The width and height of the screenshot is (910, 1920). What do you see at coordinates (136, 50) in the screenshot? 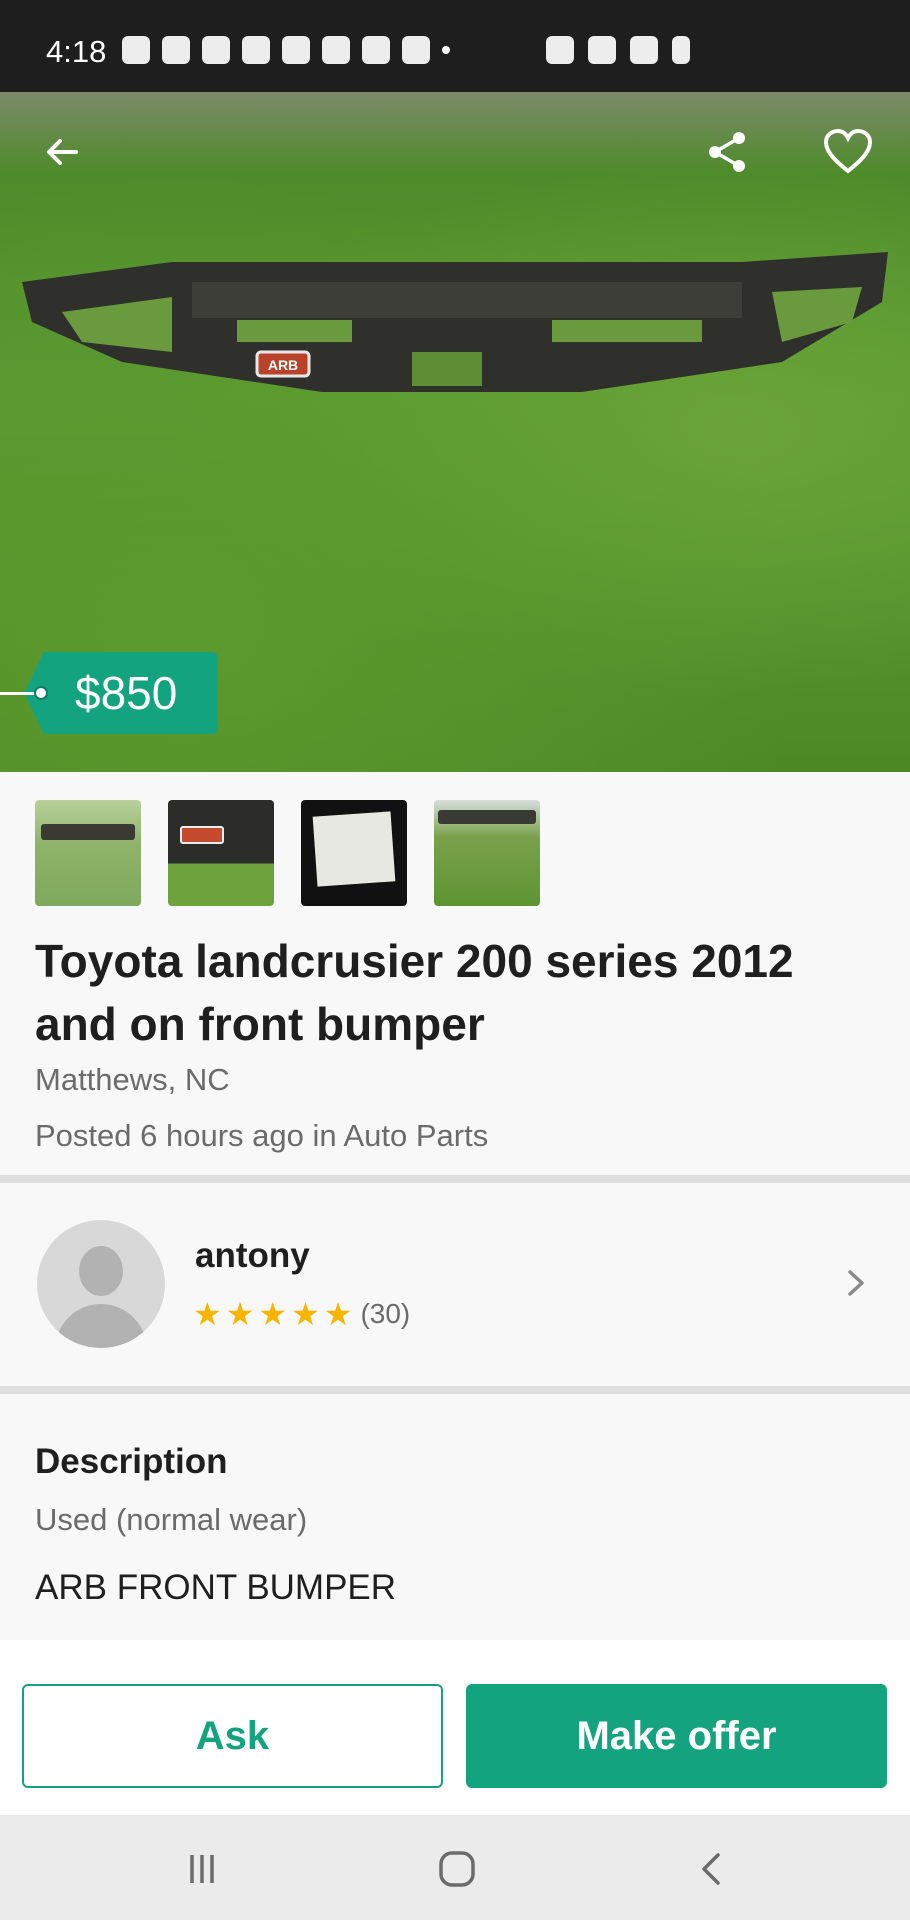
I see `facebook-icon` at bounding box center [136, 50].